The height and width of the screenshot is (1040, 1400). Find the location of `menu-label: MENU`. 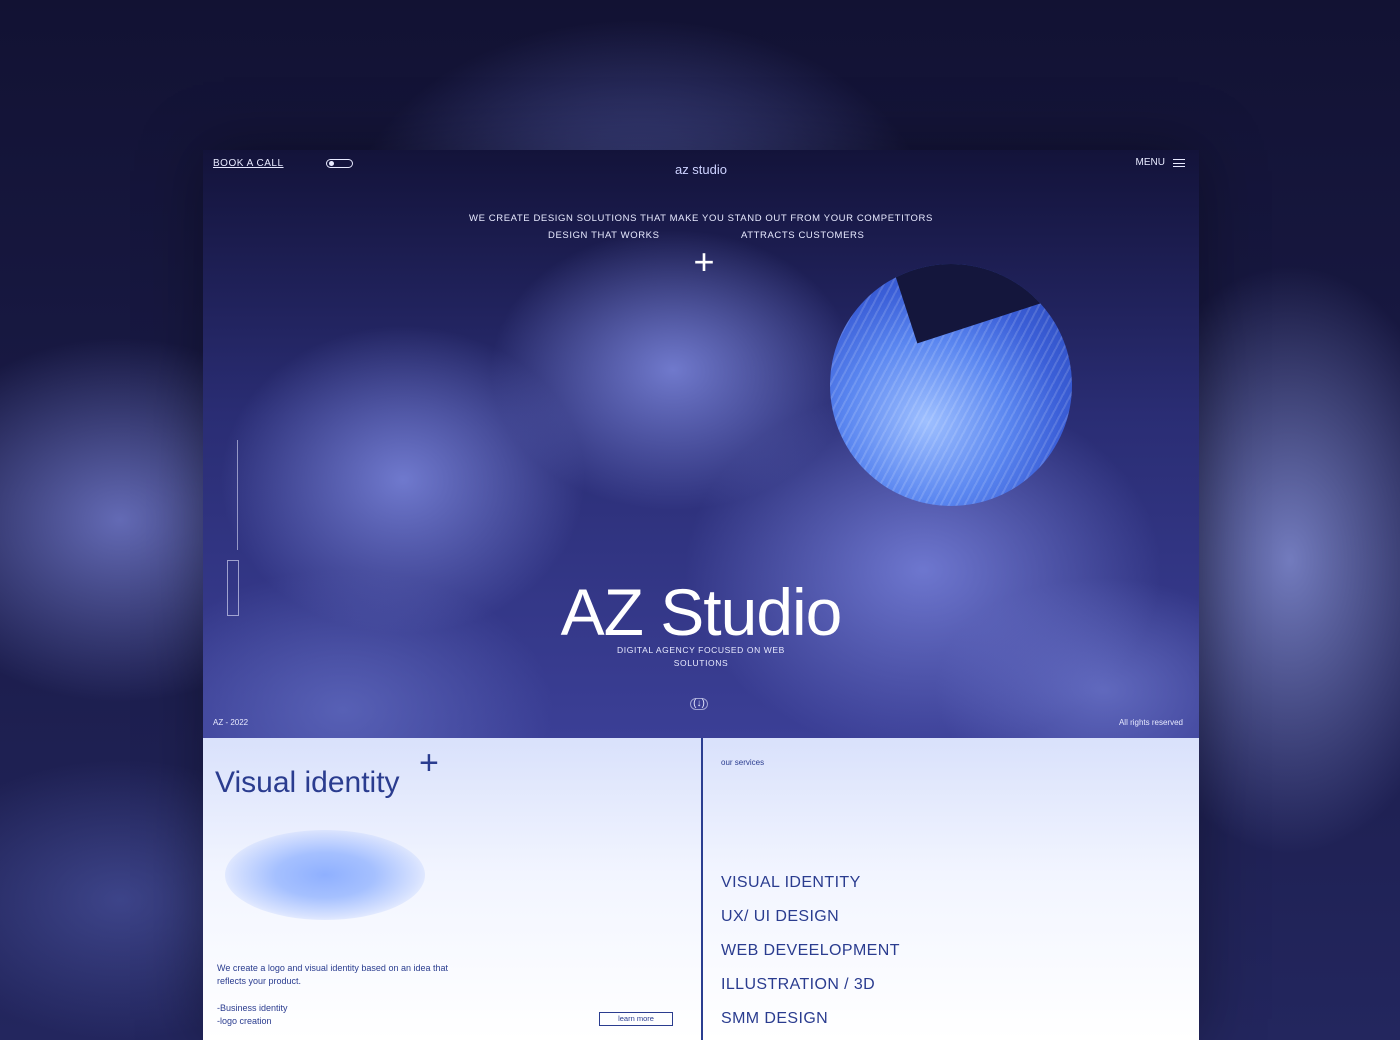

menu-label: MENU is located at coordinates (1150, 162).